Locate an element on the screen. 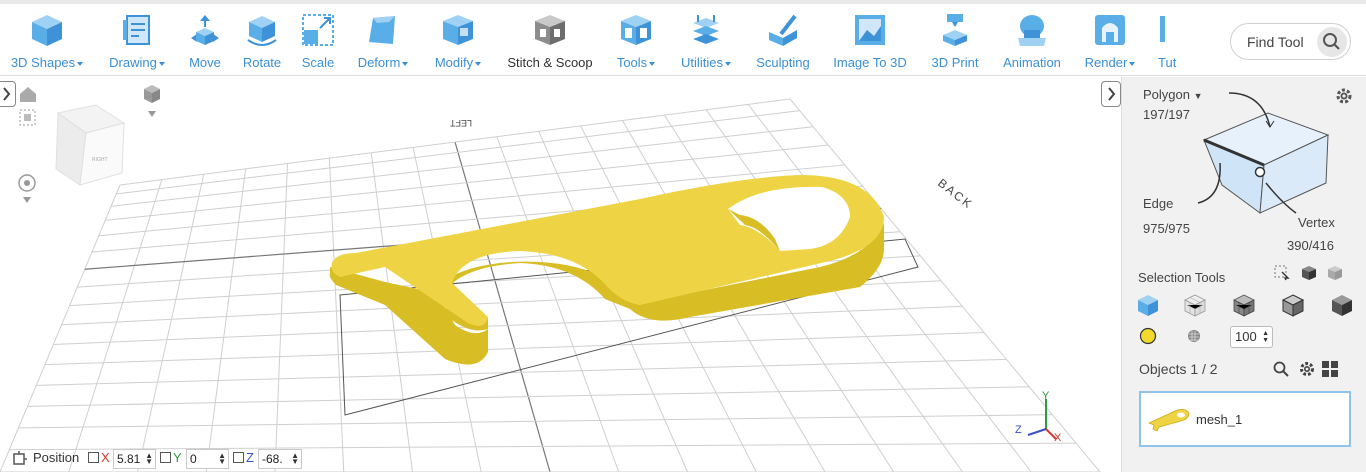 The image size is (1366, 472). gear-icon is located at coordinates (1307, 369).